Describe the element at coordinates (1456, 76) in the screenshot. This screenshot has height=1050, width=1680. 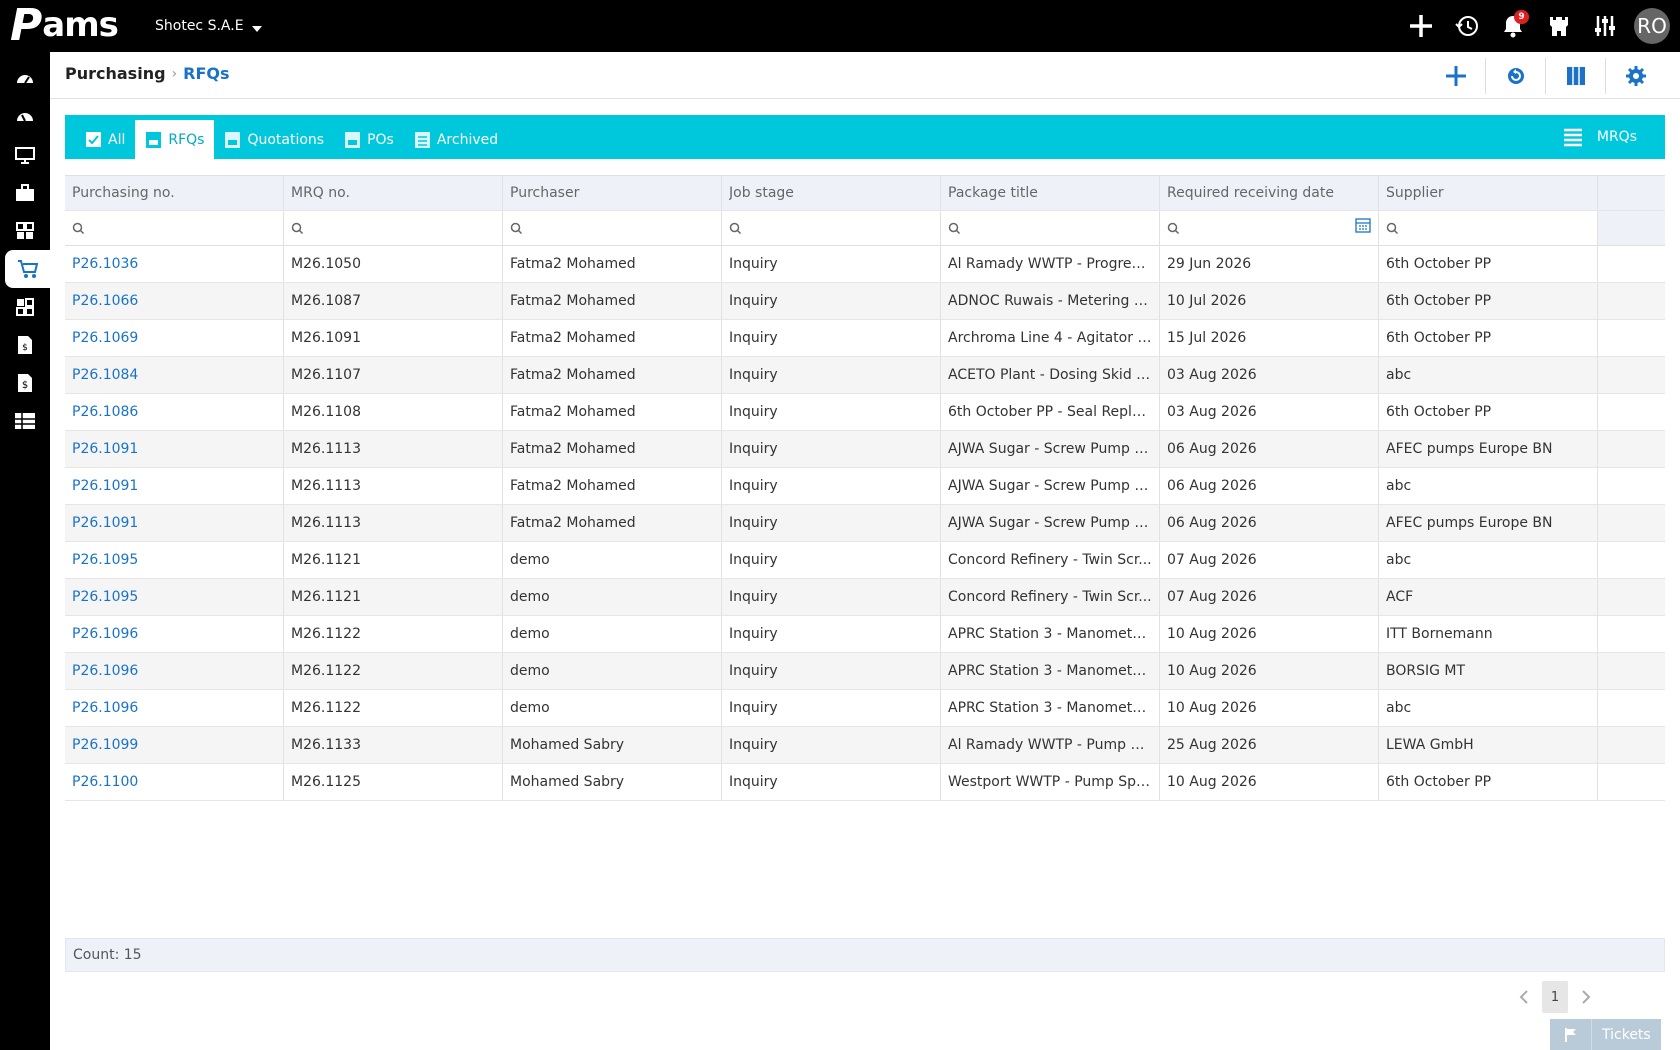
I see `add-rfq-button` at that location.